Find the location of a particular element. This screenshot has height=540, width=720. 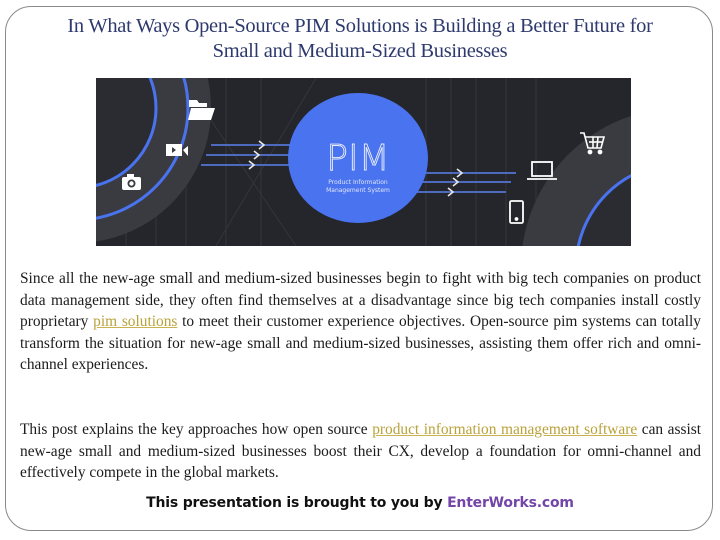

pim-solutions-link: pim solutions is located at coordinates (135, 321).